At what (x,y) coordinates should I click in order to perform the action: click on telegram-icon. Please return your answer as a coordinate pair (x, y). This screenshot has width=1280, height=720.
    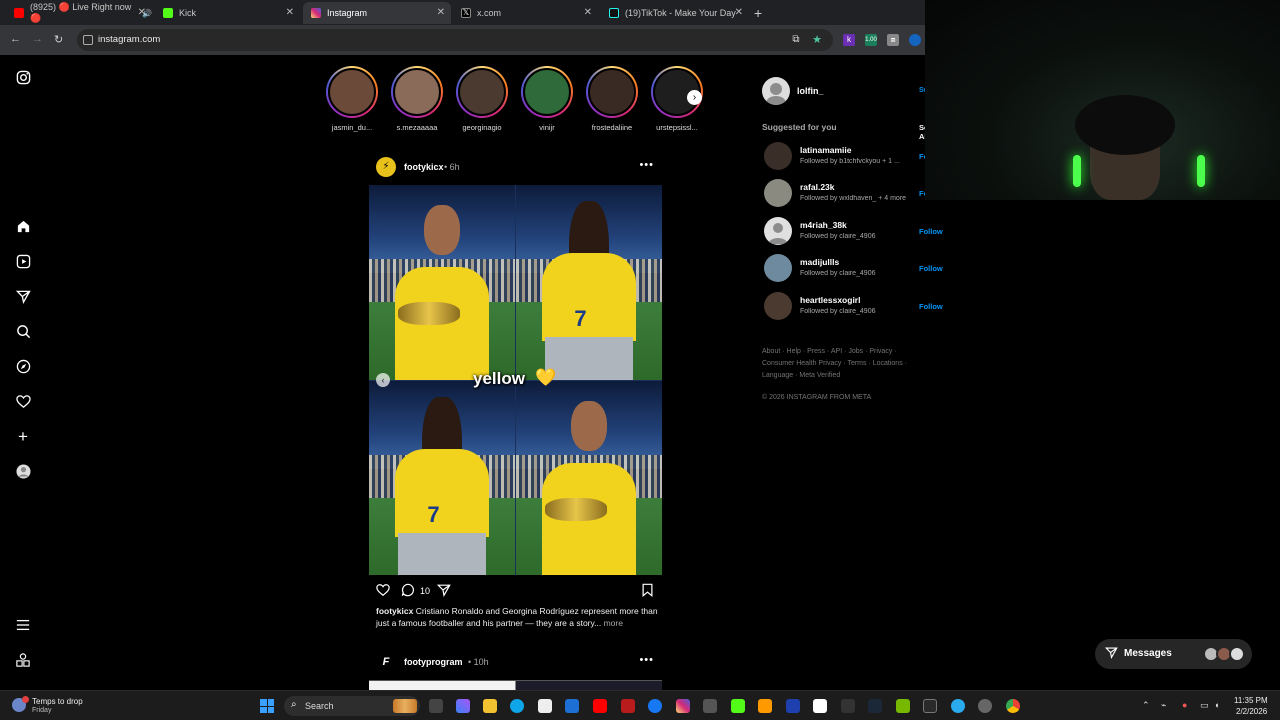
    Looking at the image, I should click on (958, 706).